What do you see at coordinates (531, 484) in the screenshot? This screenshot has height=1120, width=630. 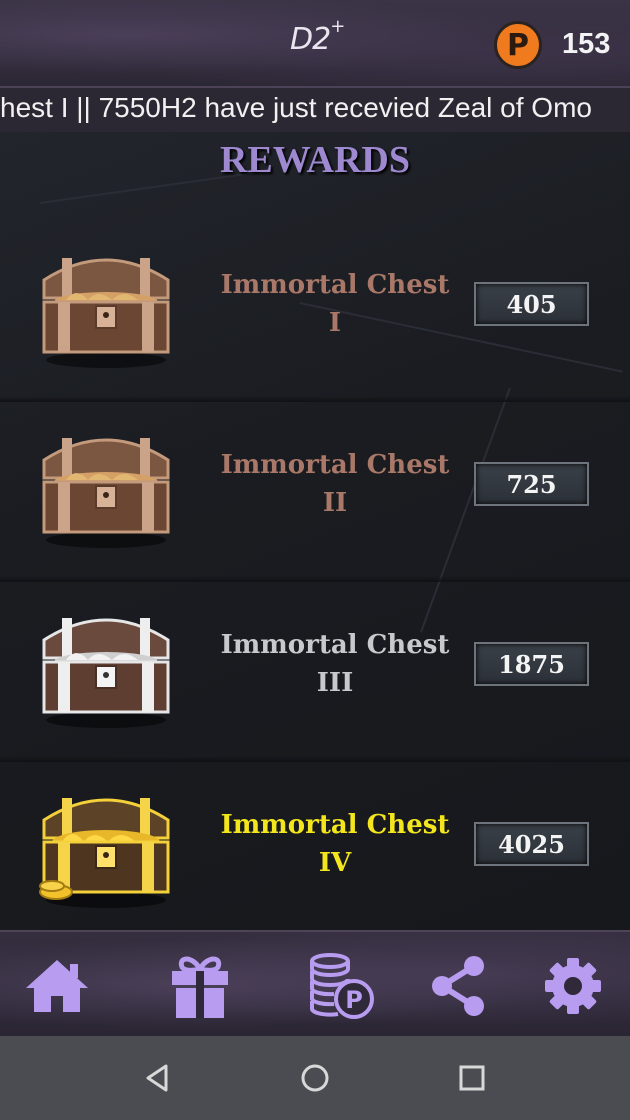 I see `reward-price-button: 725` at bounding box center [531, 484].